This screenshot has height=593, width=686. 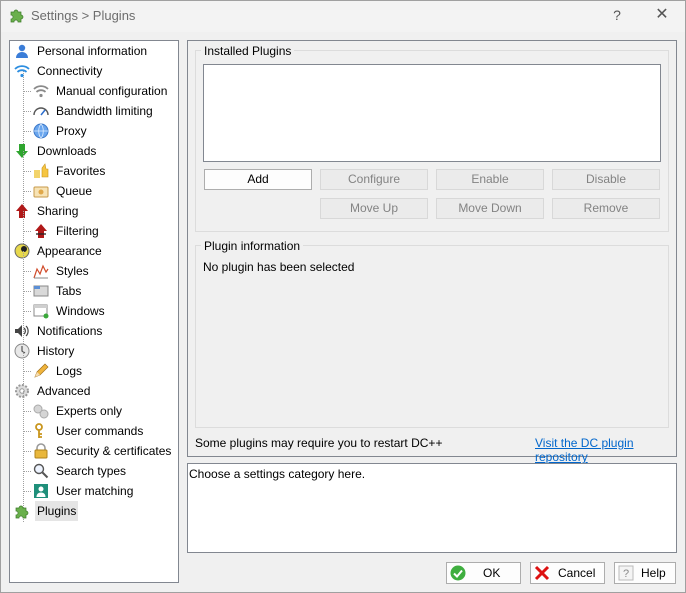 What do you see at coordinates (41, 131) in the screenshot?
I see `globe-icon` at bounding box center [41, 131].